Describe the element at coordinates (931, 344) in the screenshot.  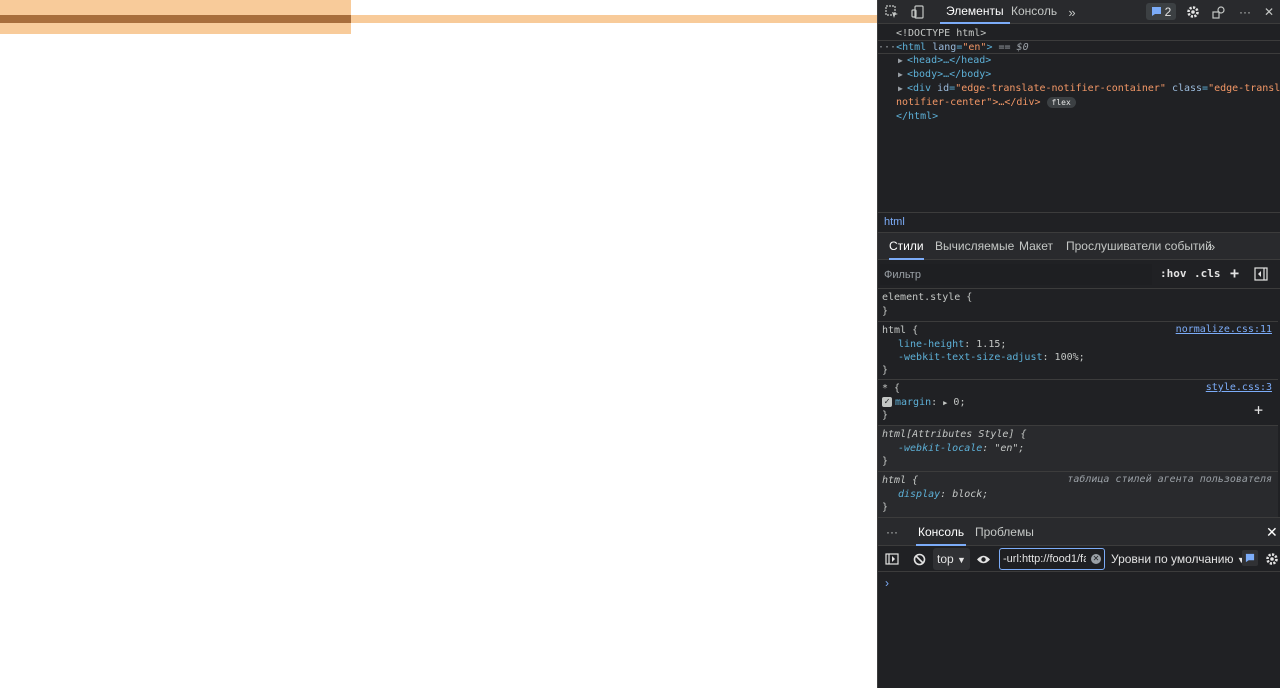
I see `property-name: line-height` at that location.